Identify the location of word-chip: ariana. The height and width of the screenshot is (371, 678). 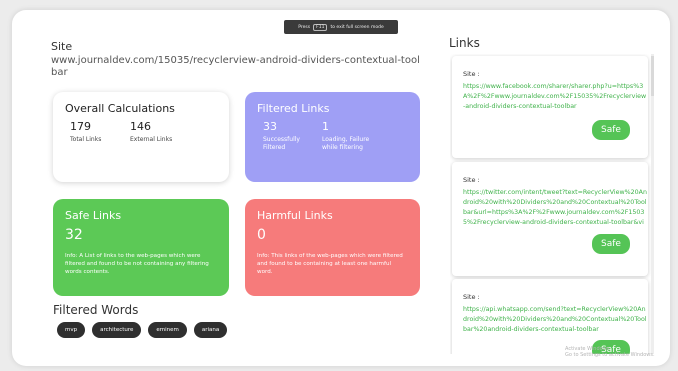
(210, 330).